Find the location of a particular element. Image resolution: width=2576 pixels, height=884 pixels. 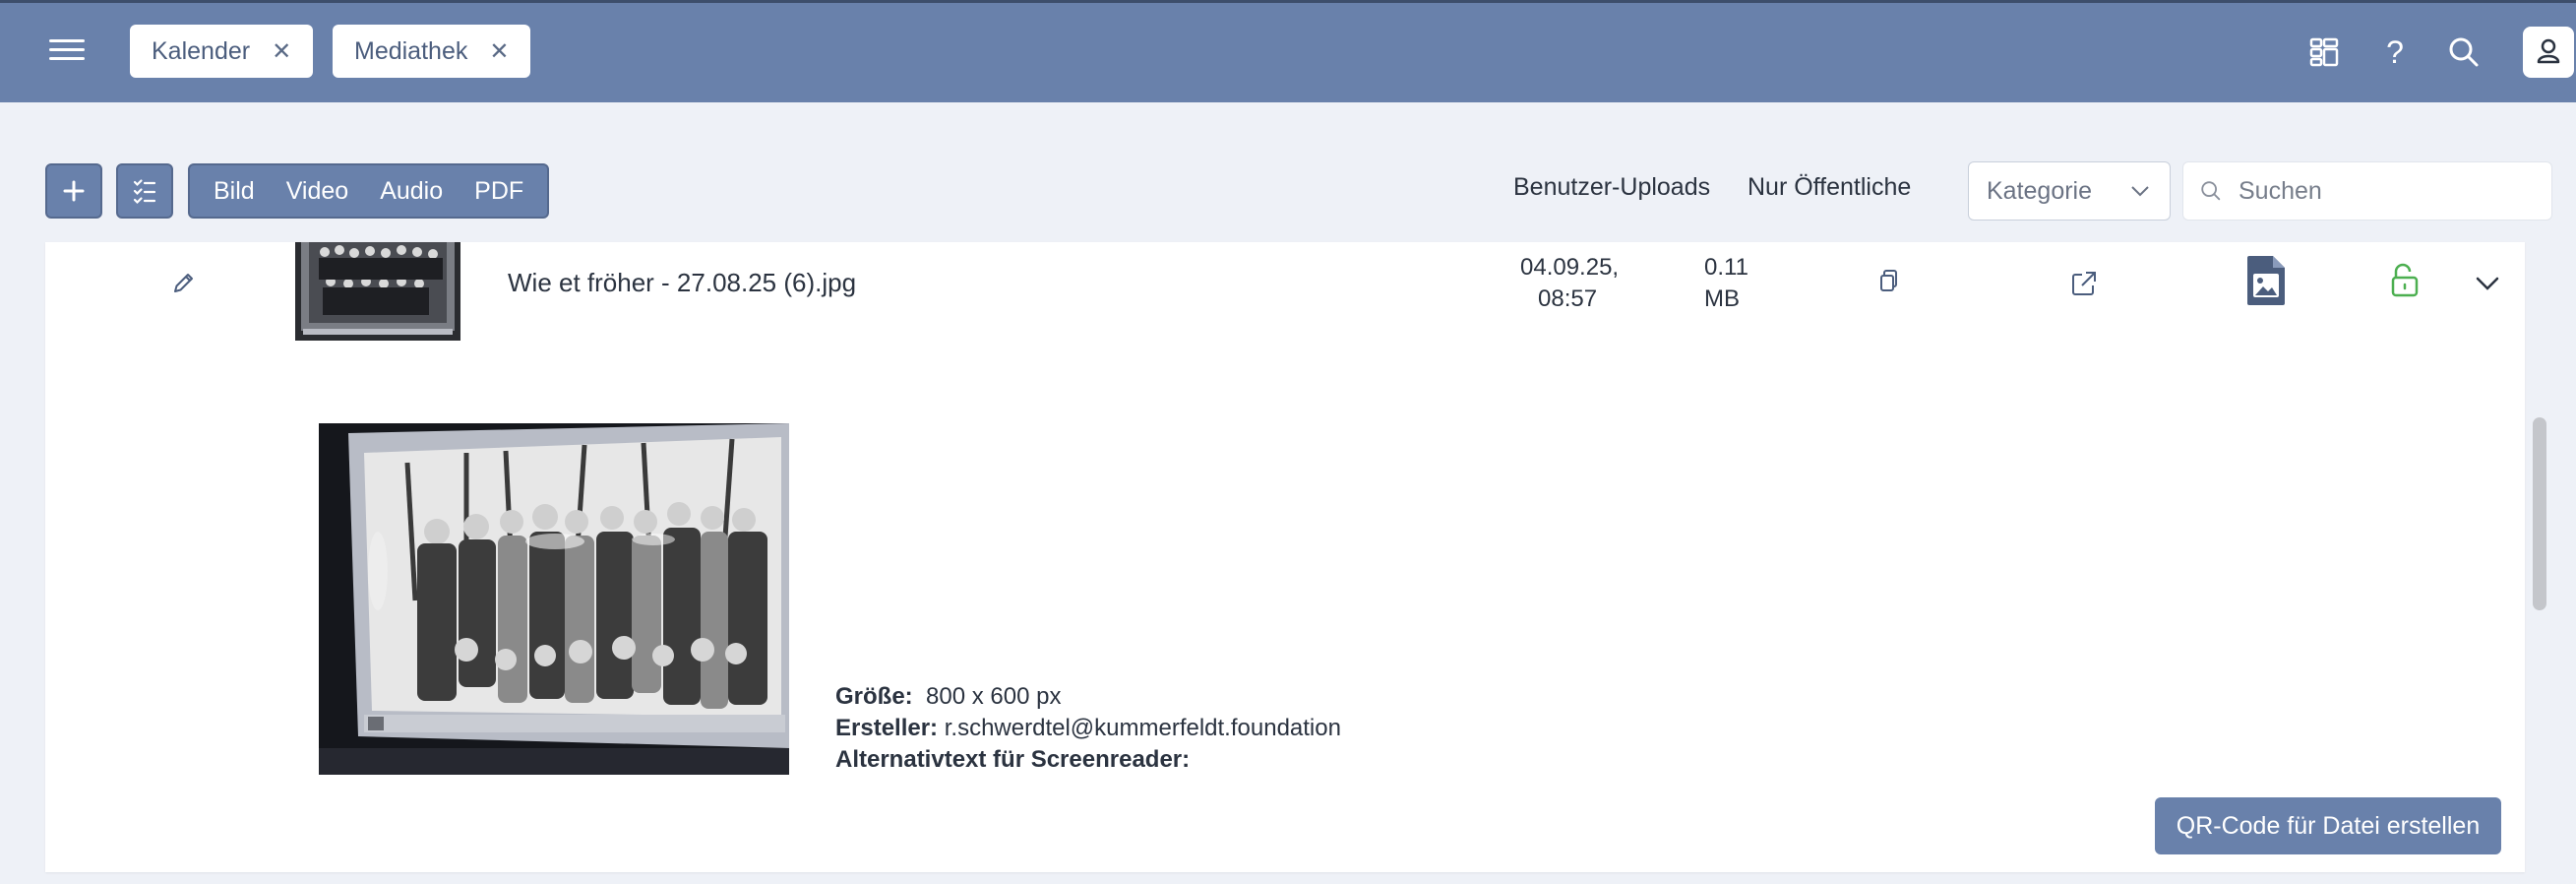

add-button is located at coordinates (73, 191).